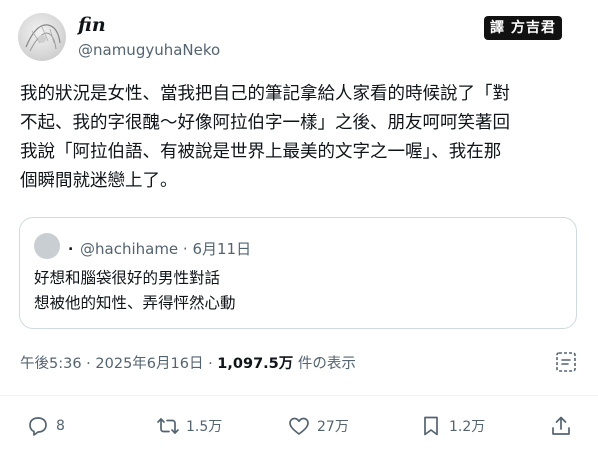  What do you see at coordinates (324, 364) in the screenshot?
I see `view-count-suffix: 件の表示` at bounding box center [324, 364].